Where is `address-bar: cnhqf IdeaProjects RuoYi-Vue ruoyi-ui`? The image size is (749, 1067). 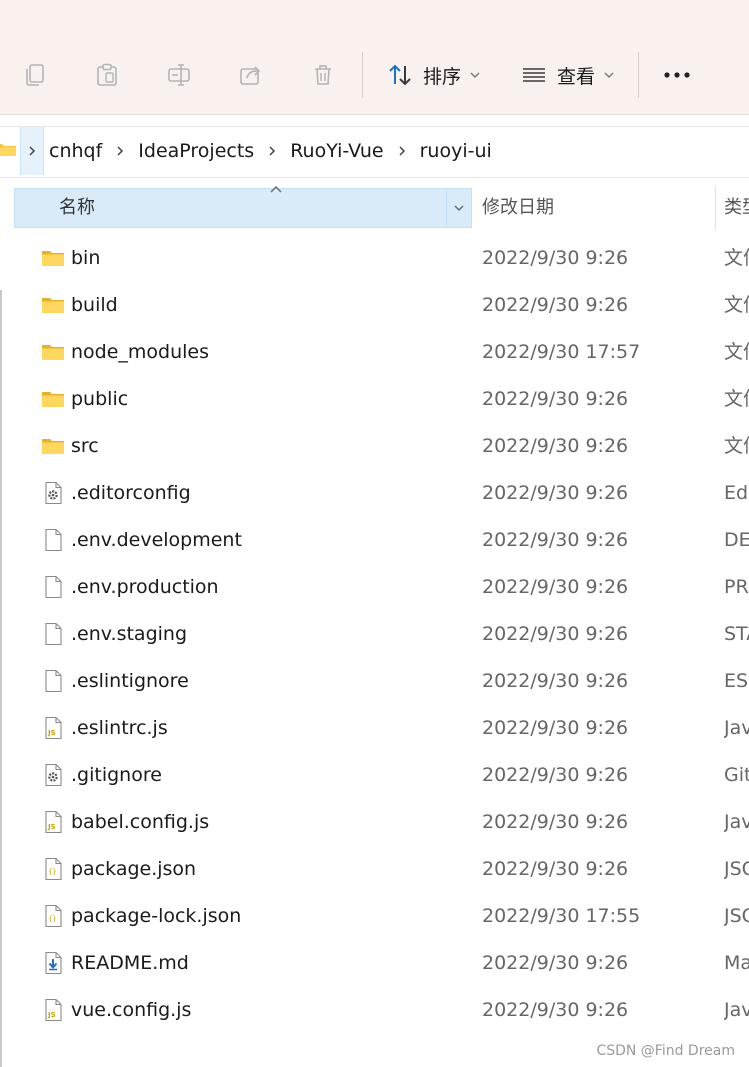 address-bar: cnhqf IdeaProjects RuoYi-Vue ruoyi-ui is located at coordinates (374, 152).